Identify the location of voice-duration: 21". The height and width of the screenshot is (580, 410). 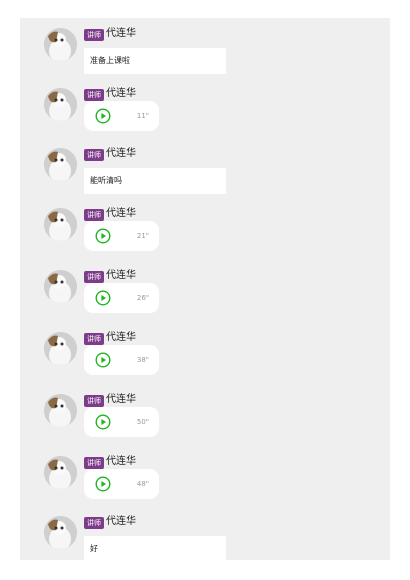
(142, 236).